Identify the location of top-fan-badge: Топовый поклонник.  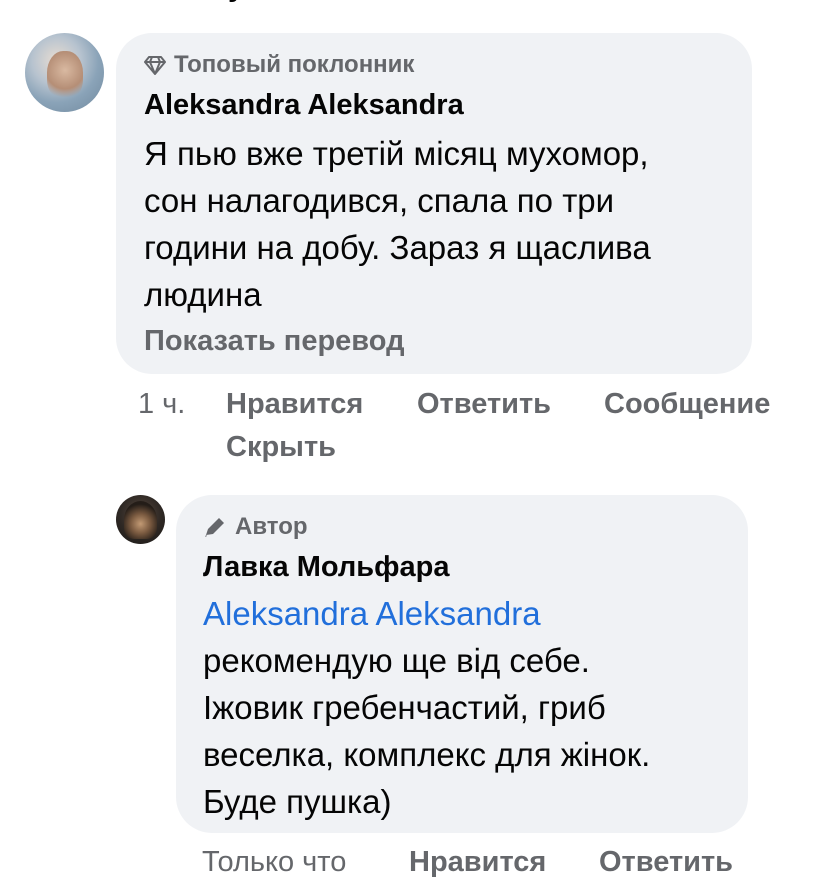
(279, 65).